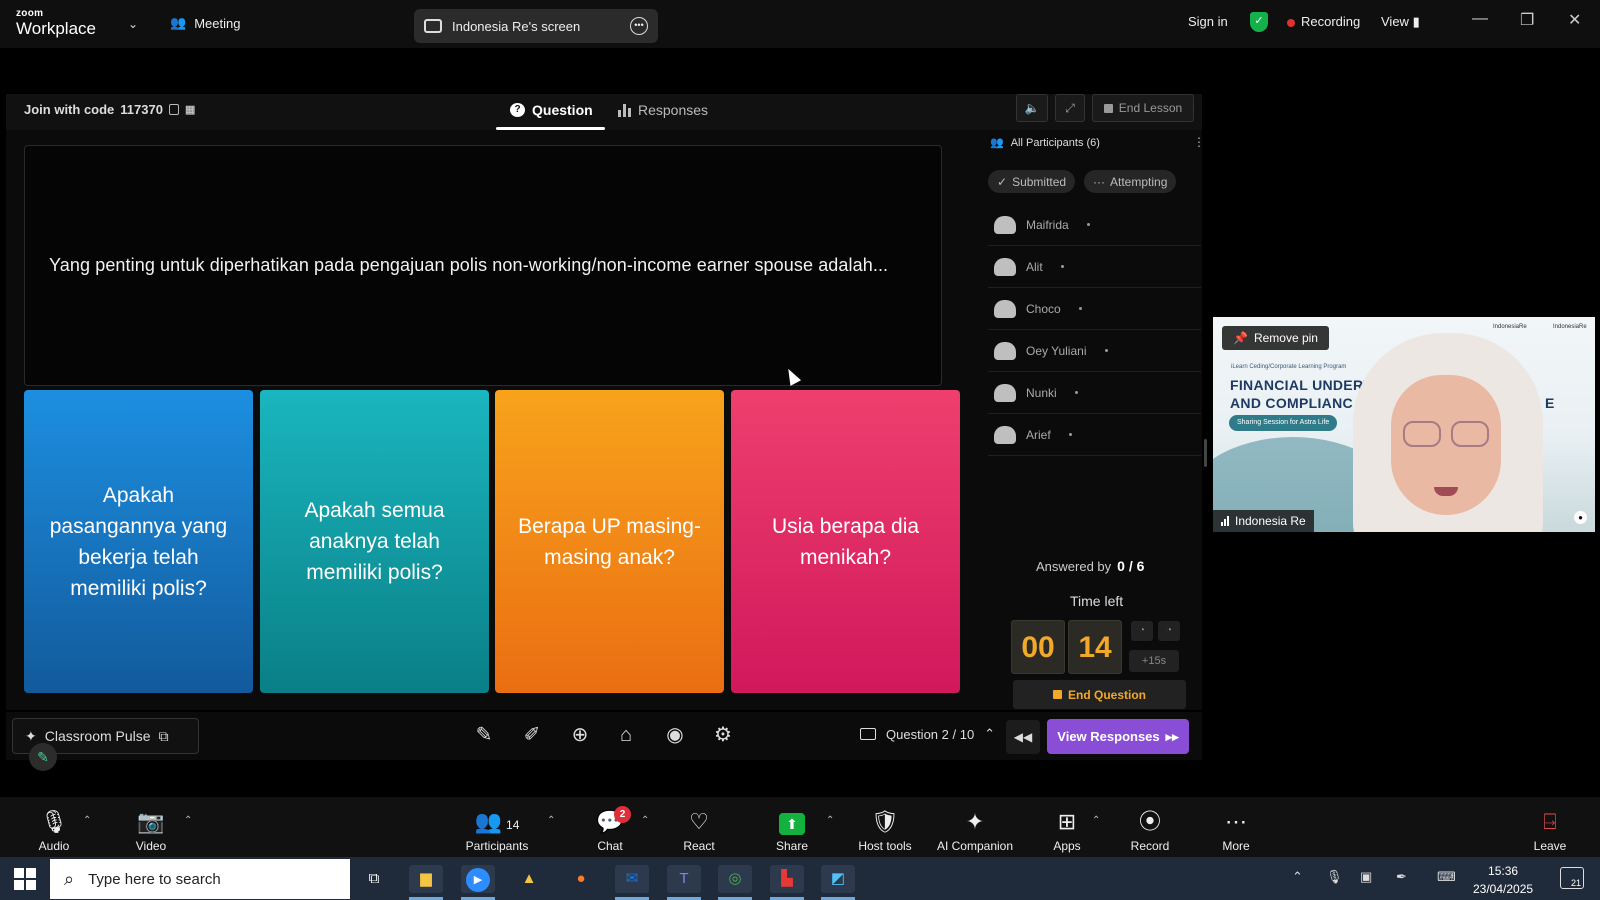 This screenshot has height=900, width=1600. What do you see at coordinates (550, 116) in the screenshot?
I see `tab-question: ? Question` at bounding box center [550, 116].